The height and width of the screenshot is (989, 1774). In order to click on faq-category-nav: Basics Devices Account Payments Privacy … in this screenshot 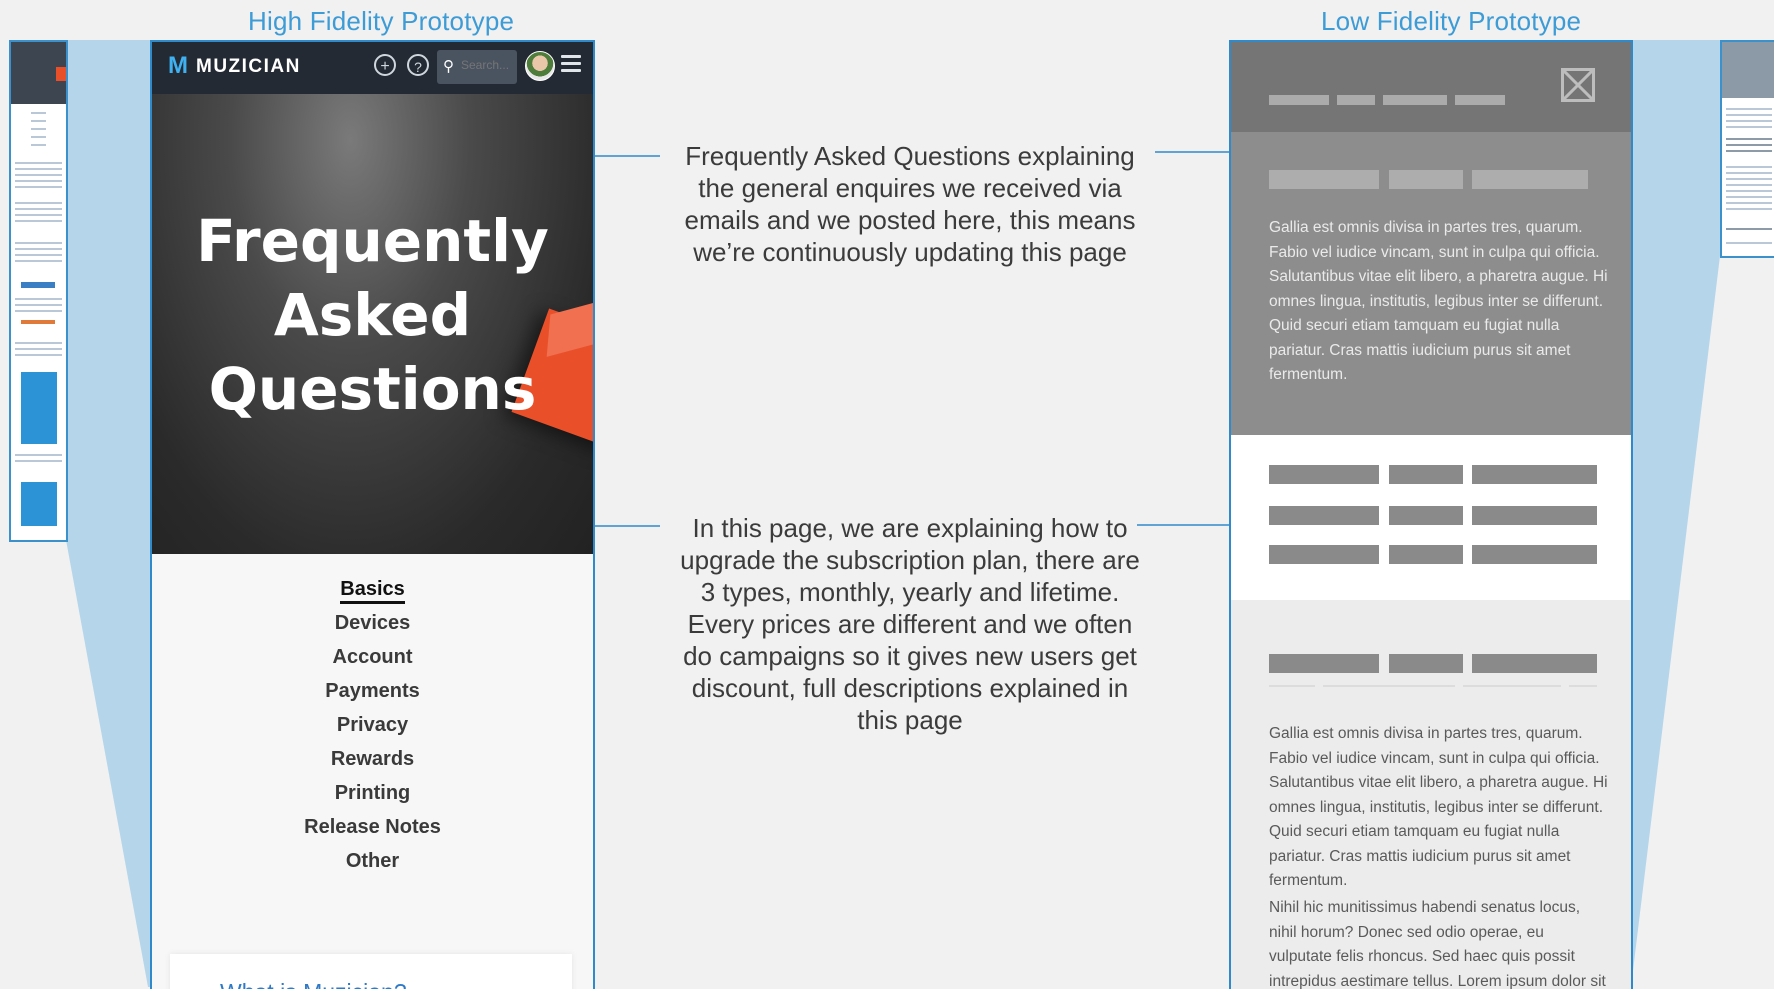, I will do `click(372, 725)`.